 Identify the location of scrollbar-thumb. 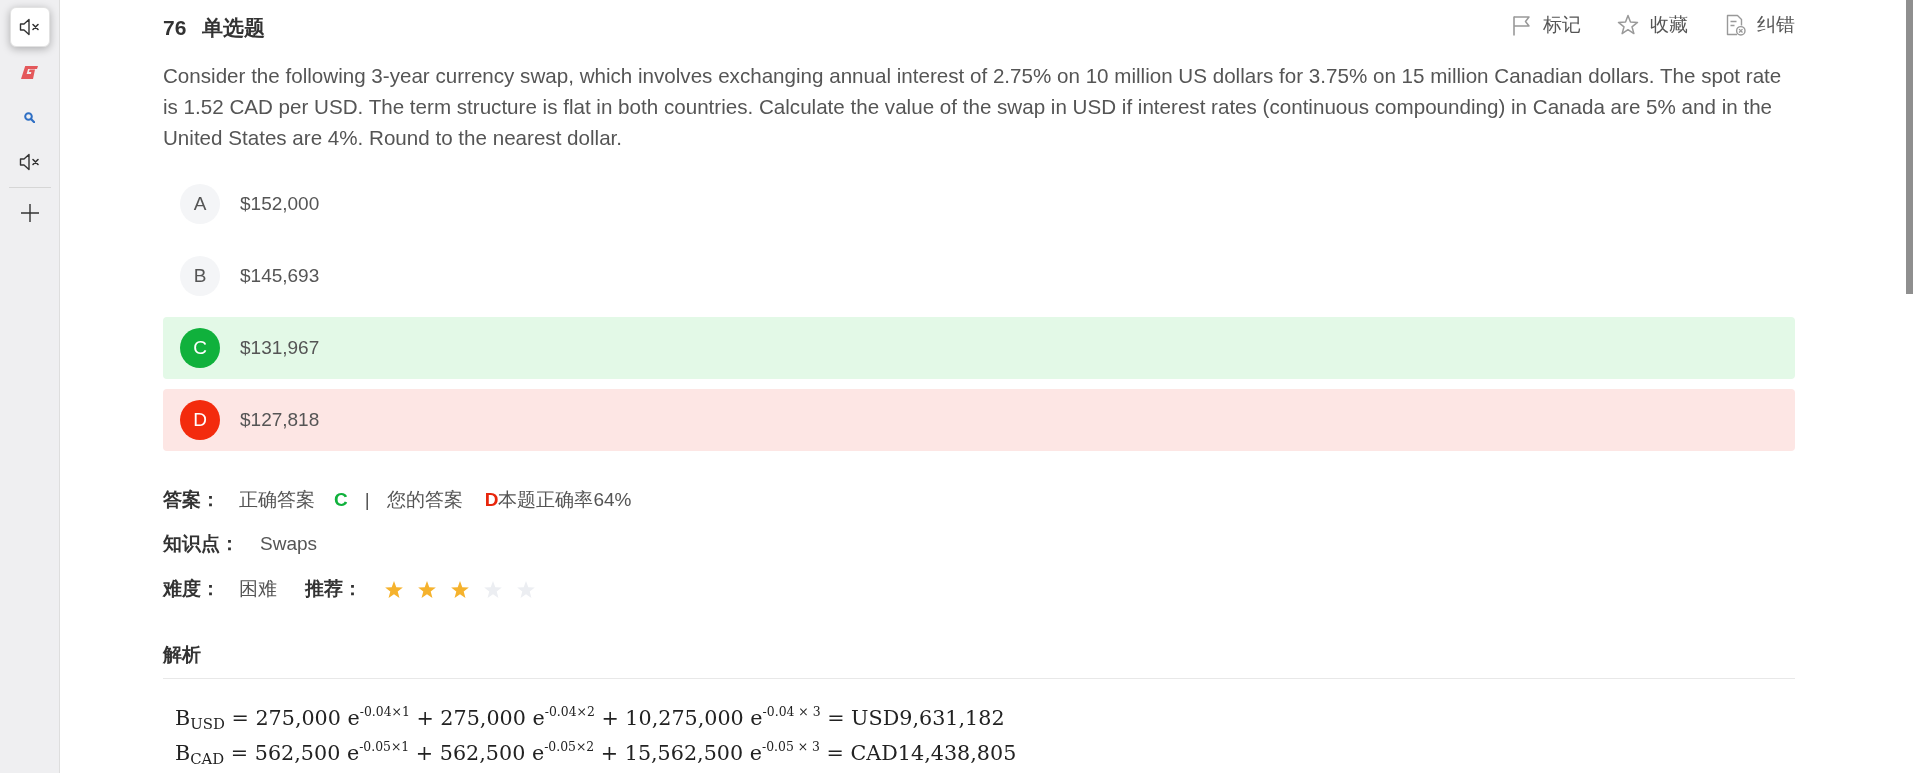
(1909, 147).